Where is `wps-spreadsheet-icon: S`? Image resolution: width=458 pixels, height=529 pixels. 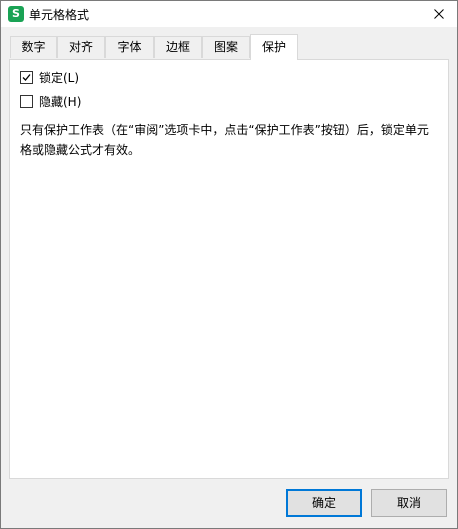 wps-spreadsheet-icon: S is located at coordinates (16, 14).